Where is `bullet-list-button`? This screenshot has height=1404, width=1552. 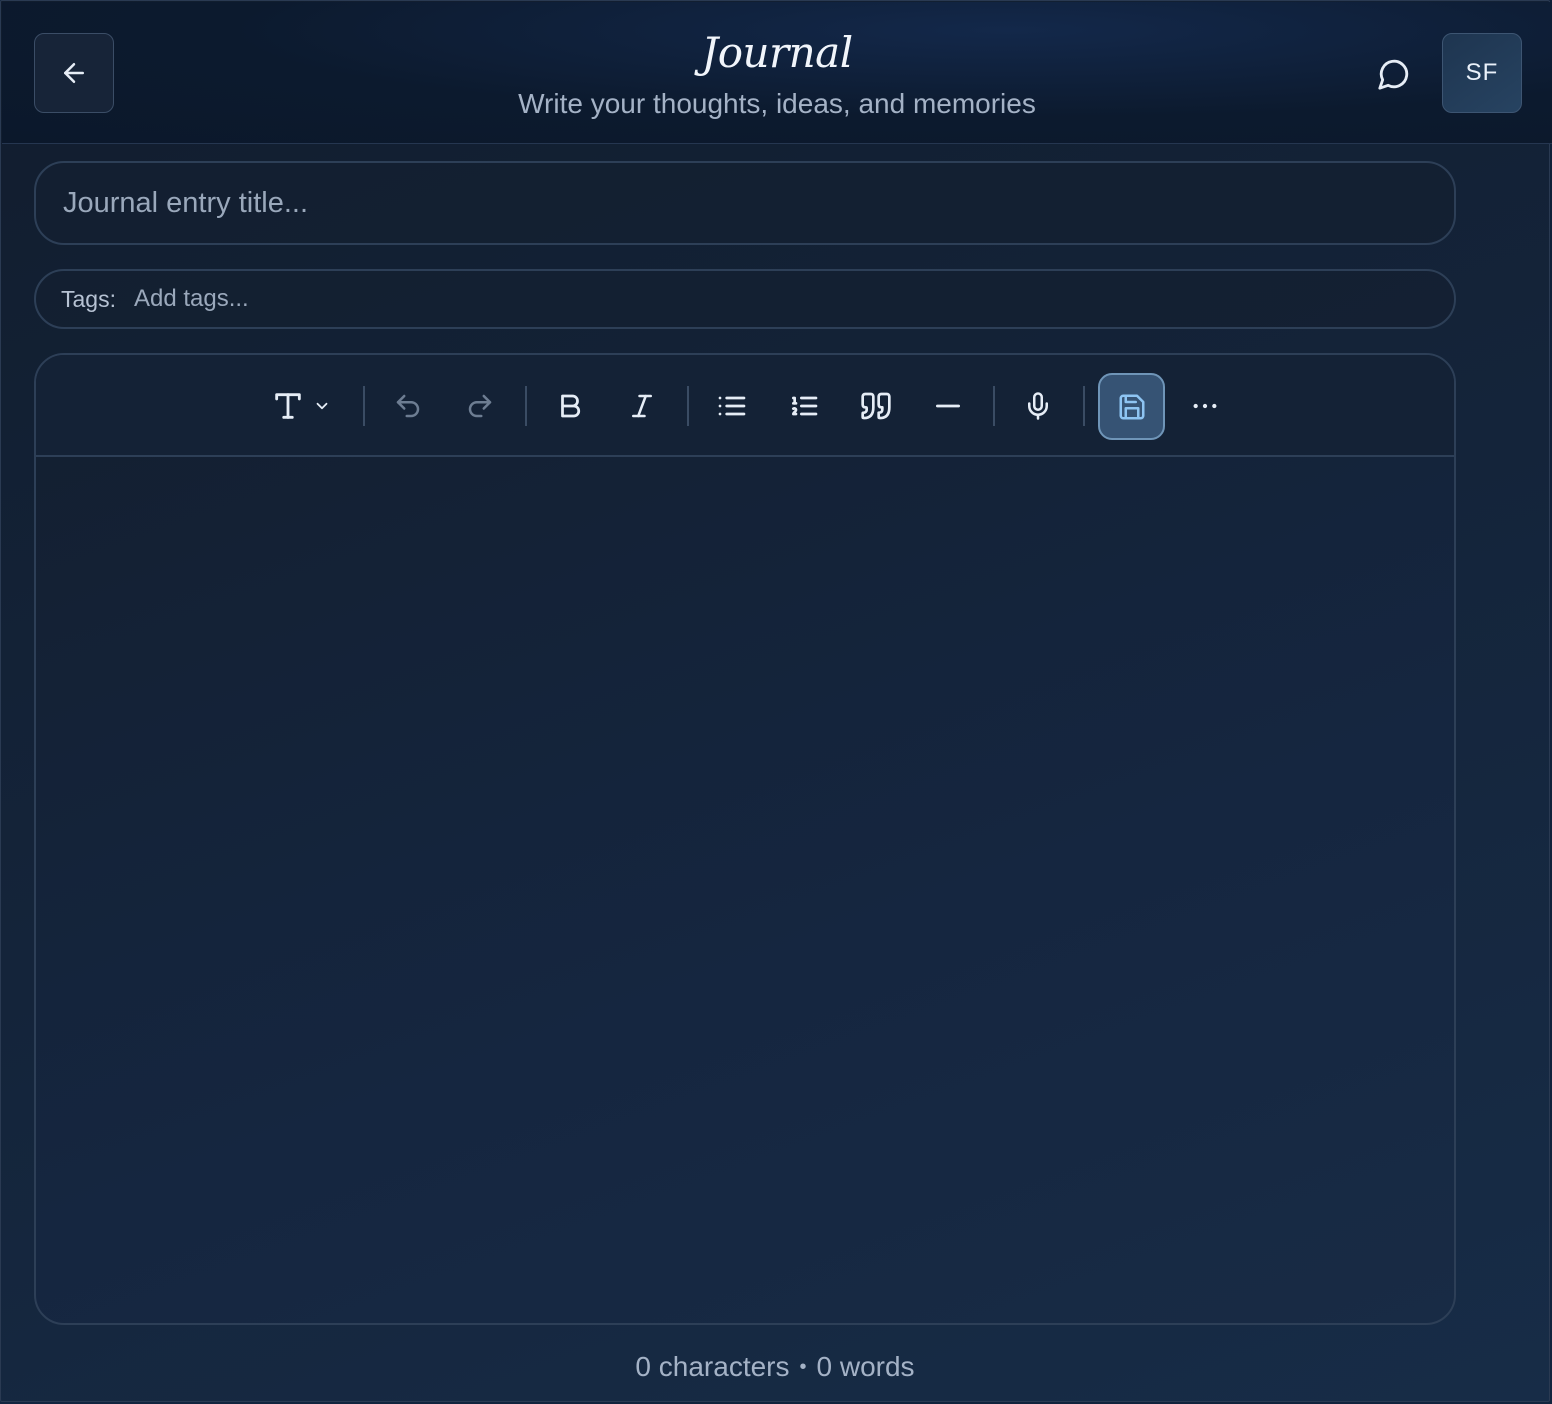
bullet-list-button is located at coordinates (732, 406).